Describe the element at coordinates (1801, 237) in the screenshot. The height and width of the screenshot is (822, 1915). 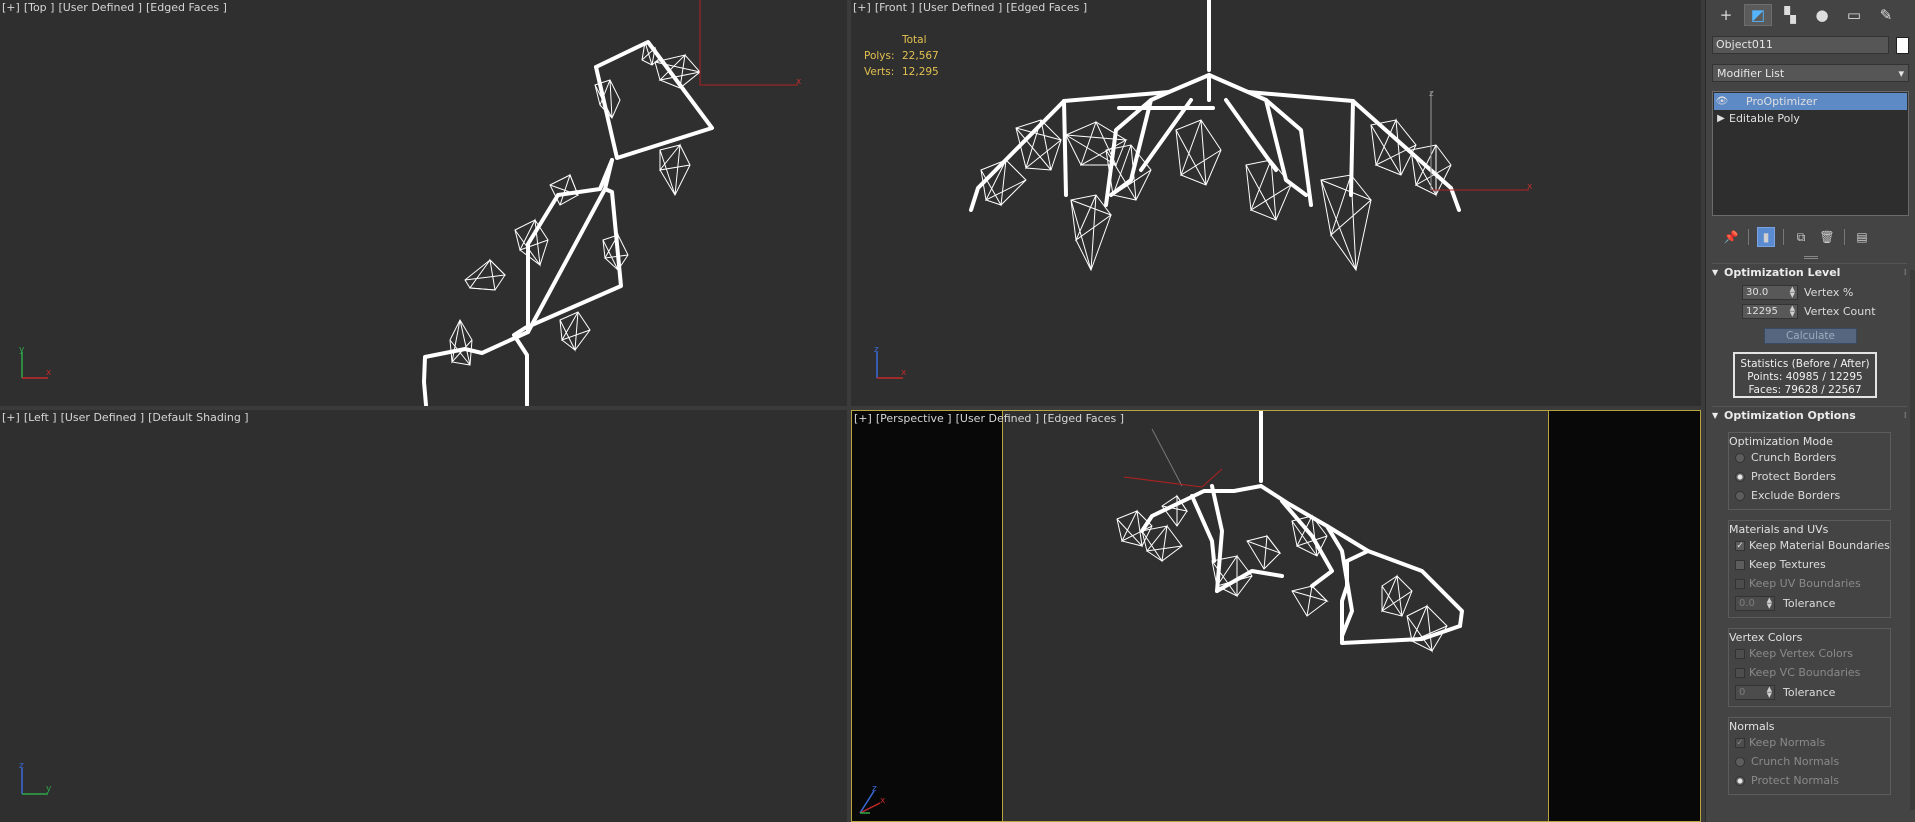
I see `make-unique-icon: ⧉` at that location.